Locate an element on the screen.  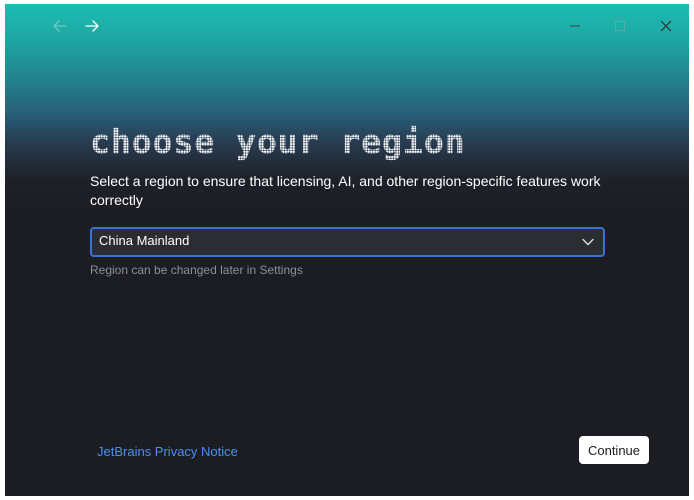
region-select: China Mainland is located at coordinates (347, 242).